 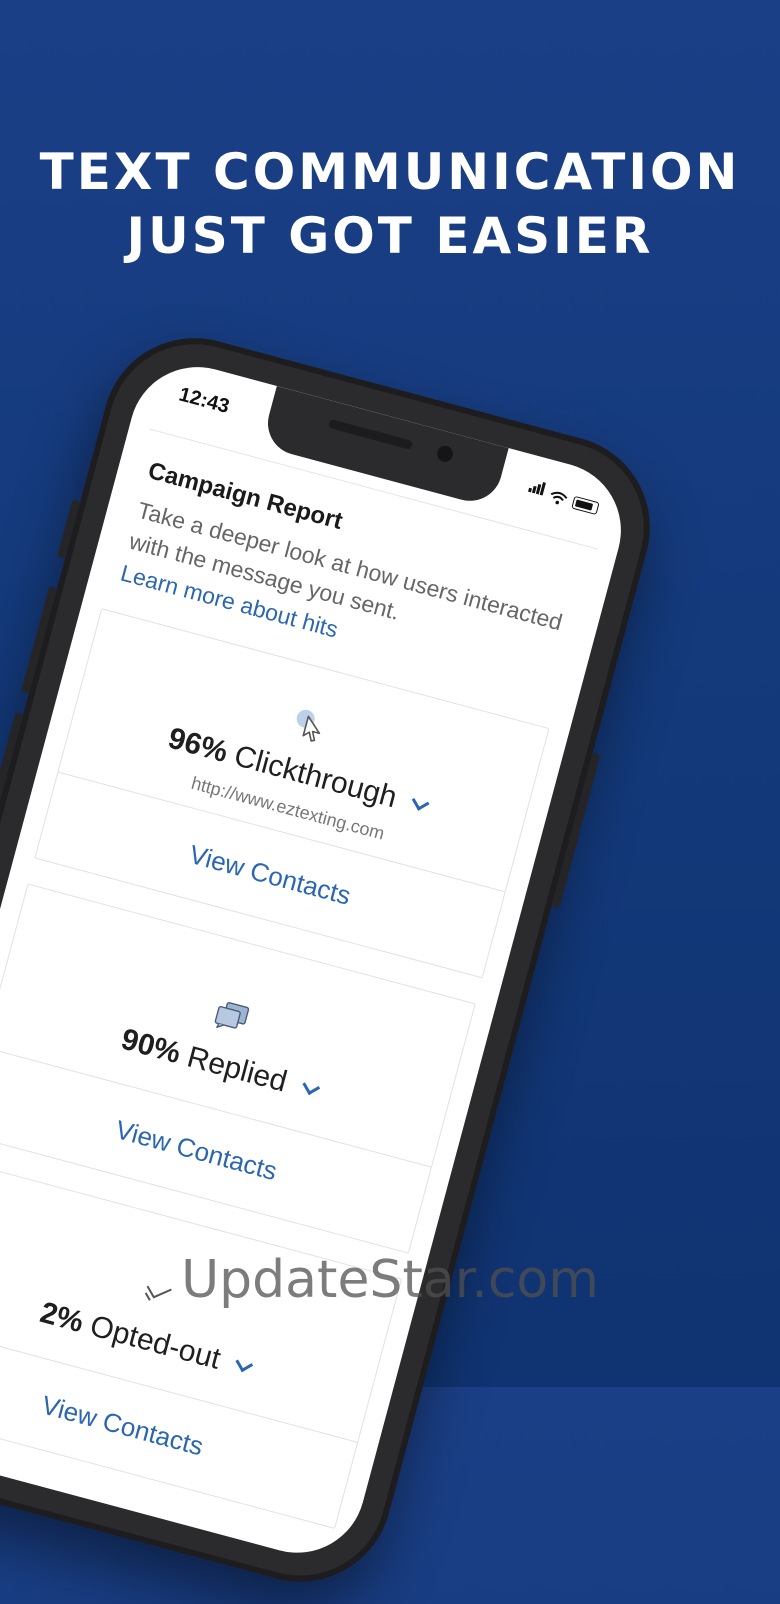 I want to click on chat-bubbles-icon, so click(x=232, y=1015).